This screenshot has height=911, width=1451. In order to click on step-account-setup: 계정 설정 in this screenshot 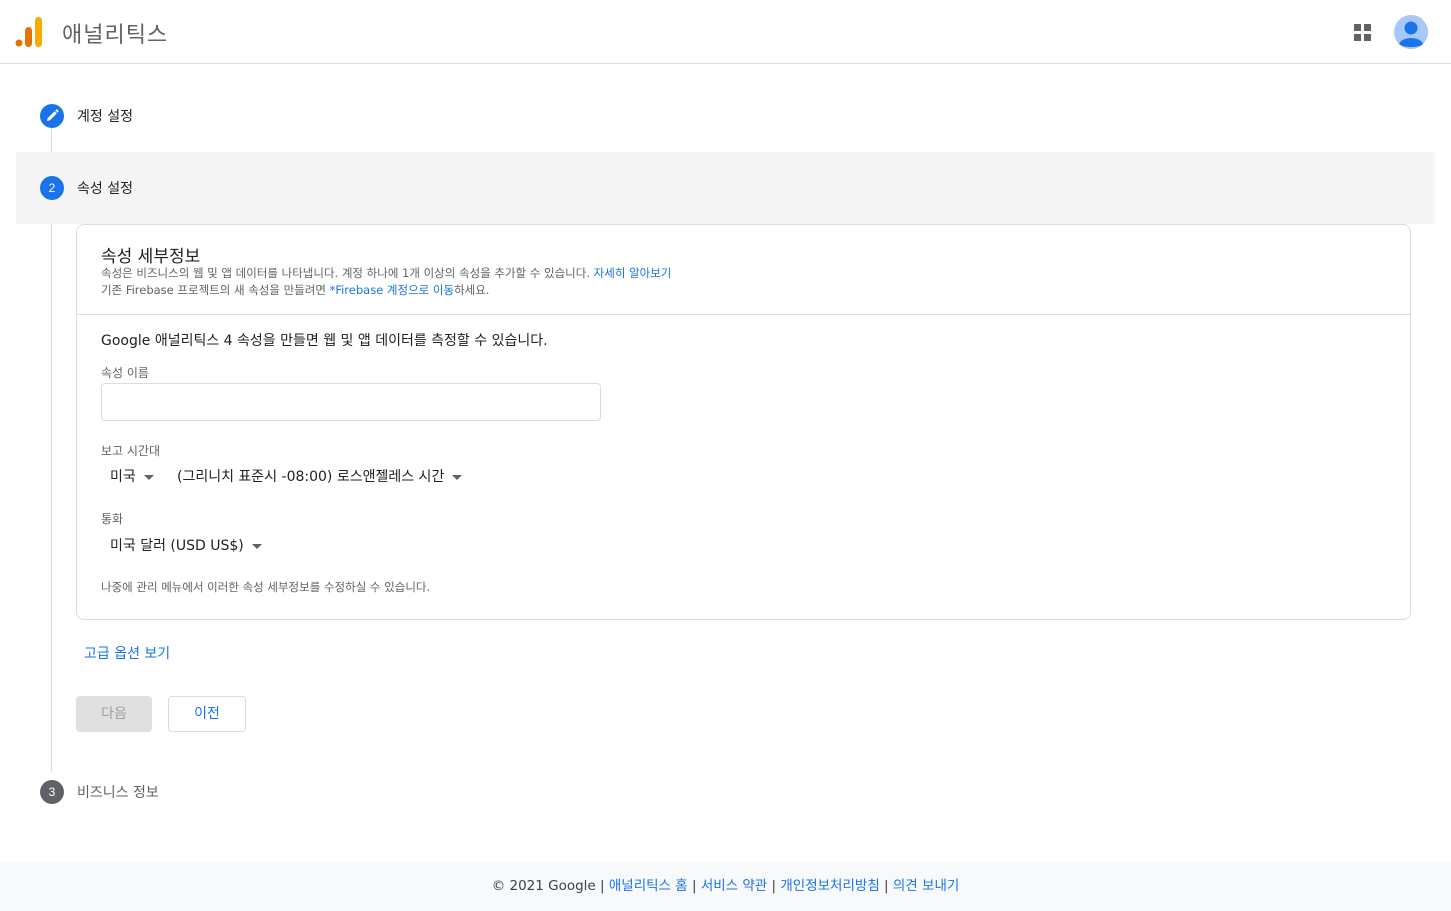, I will do `click(725, 116)`.